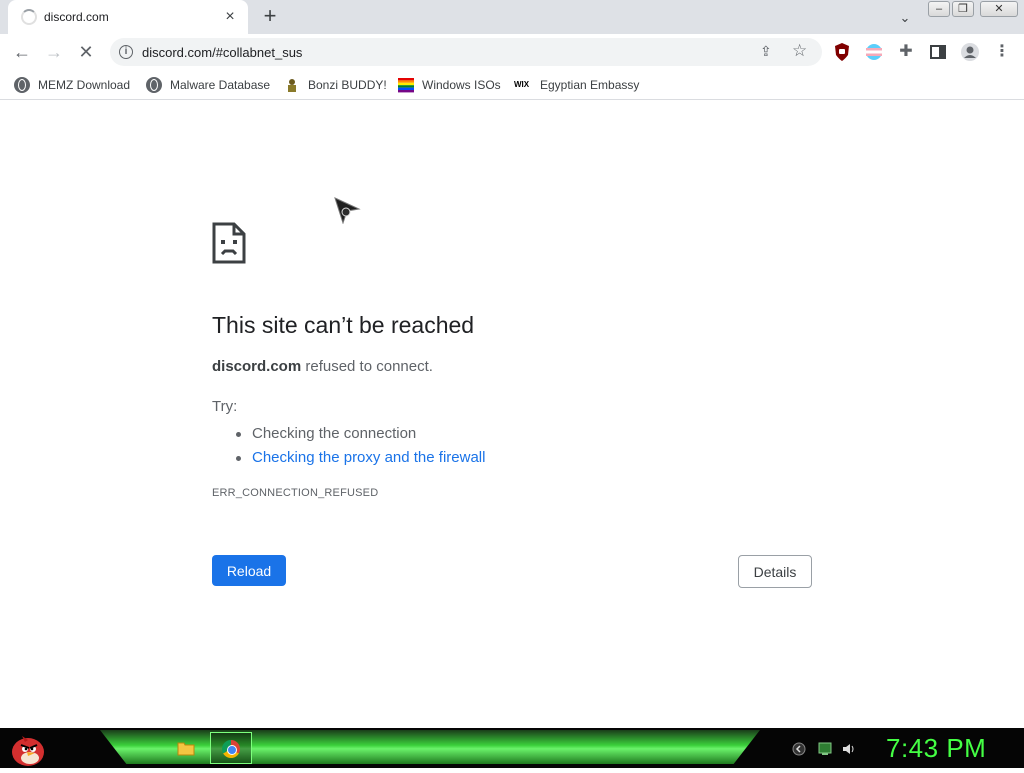 This screenshot has height=773, width=1024. I want to click on bookmark-malware-database: Malware Database, so click(208, 85).